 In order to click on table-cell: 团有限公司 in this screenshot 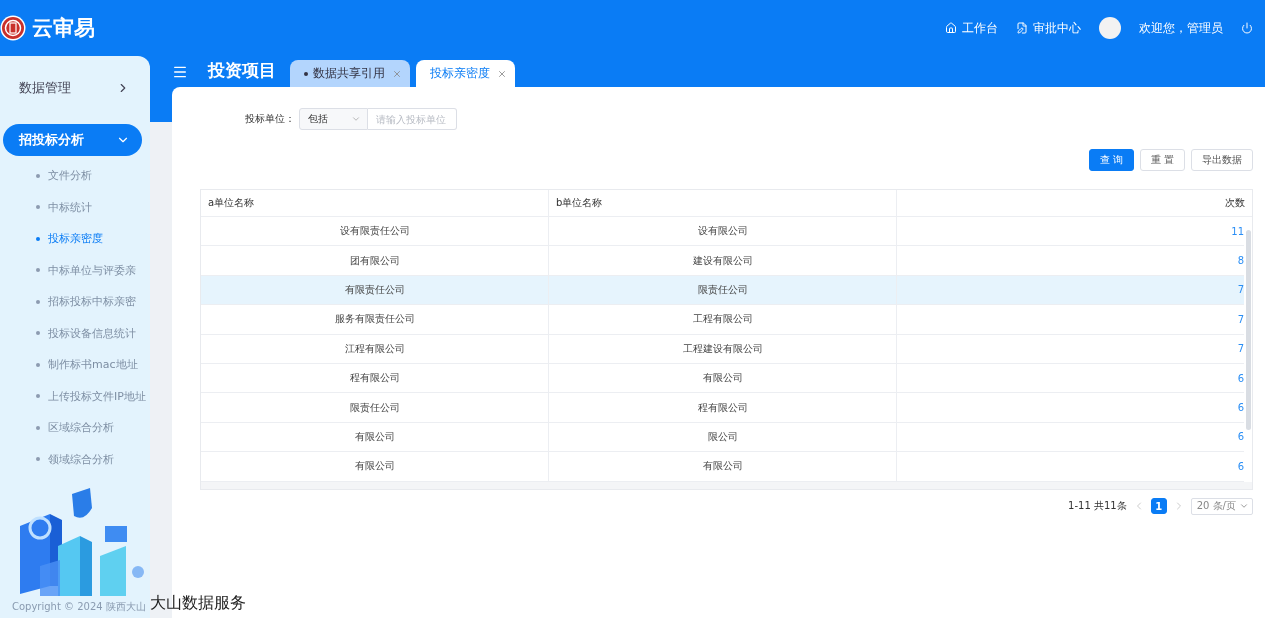, I will do `click(374, 260)`.